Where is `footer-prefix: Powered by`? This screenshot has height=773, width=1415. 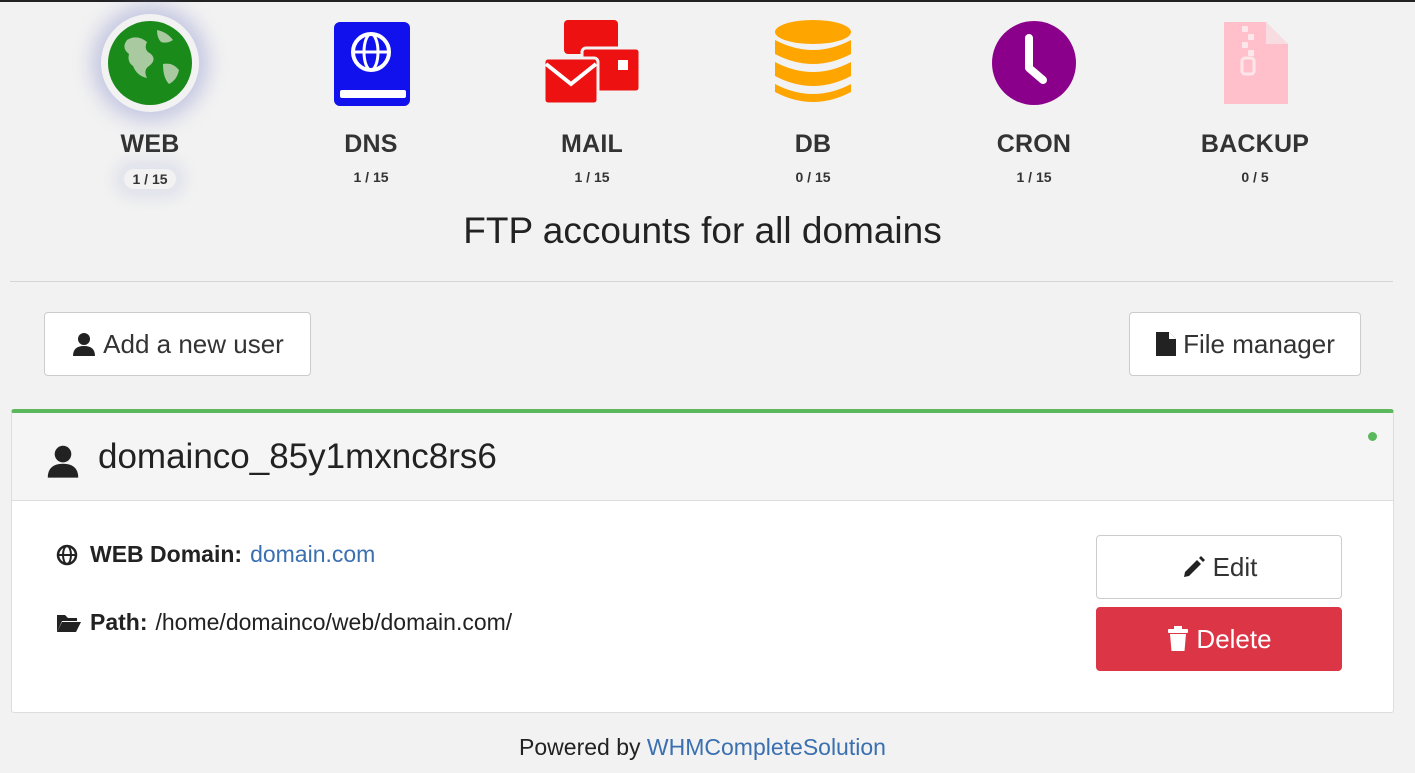 footer-prefix: Powered by is located at coordinates (580, 747).